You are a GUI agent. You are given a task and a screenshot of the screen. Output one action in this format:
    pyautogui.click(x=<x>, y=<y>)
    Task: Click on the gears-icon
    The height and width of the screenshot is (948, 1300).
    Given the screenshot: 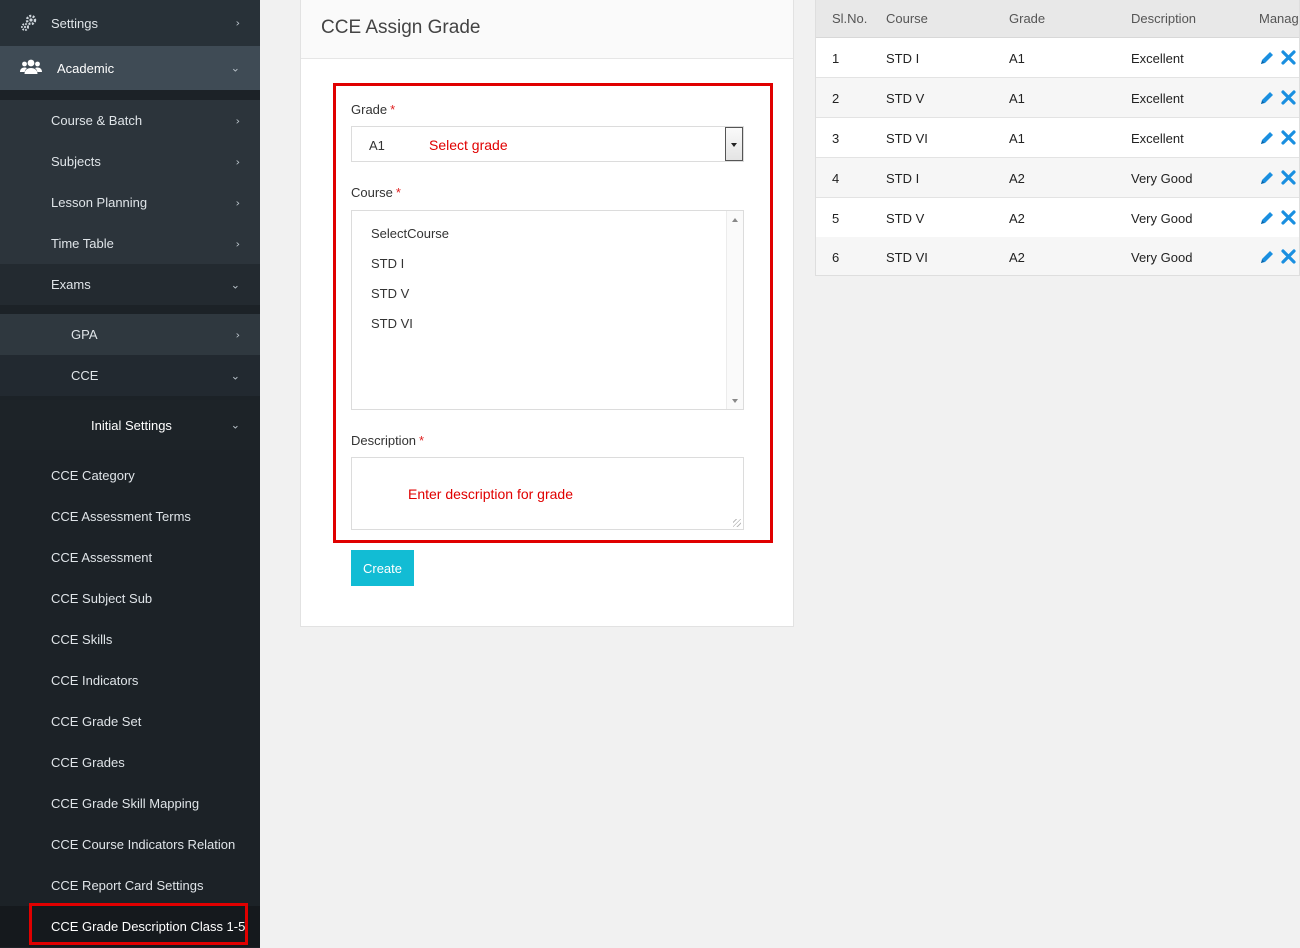 What is the action you would take?
    pyautogui.click(x=29, y=23)
    